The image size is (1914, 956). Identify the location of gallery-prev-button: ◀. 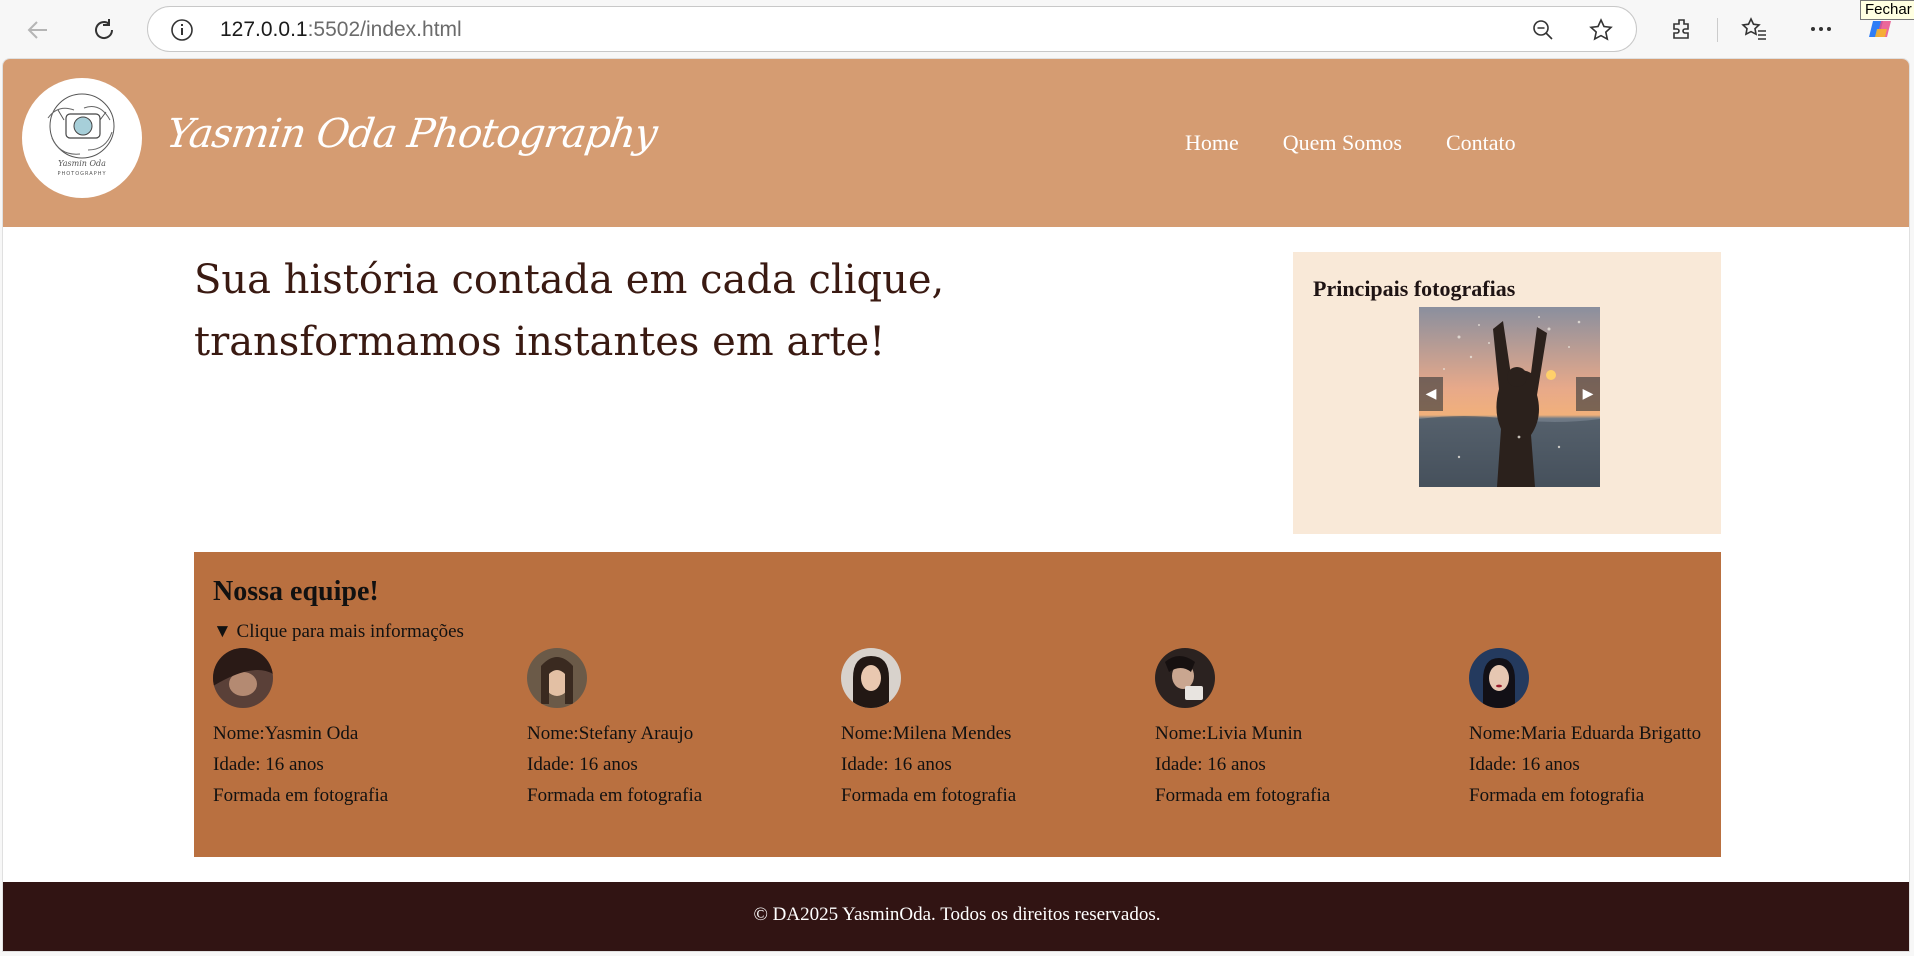
(1431, 394).